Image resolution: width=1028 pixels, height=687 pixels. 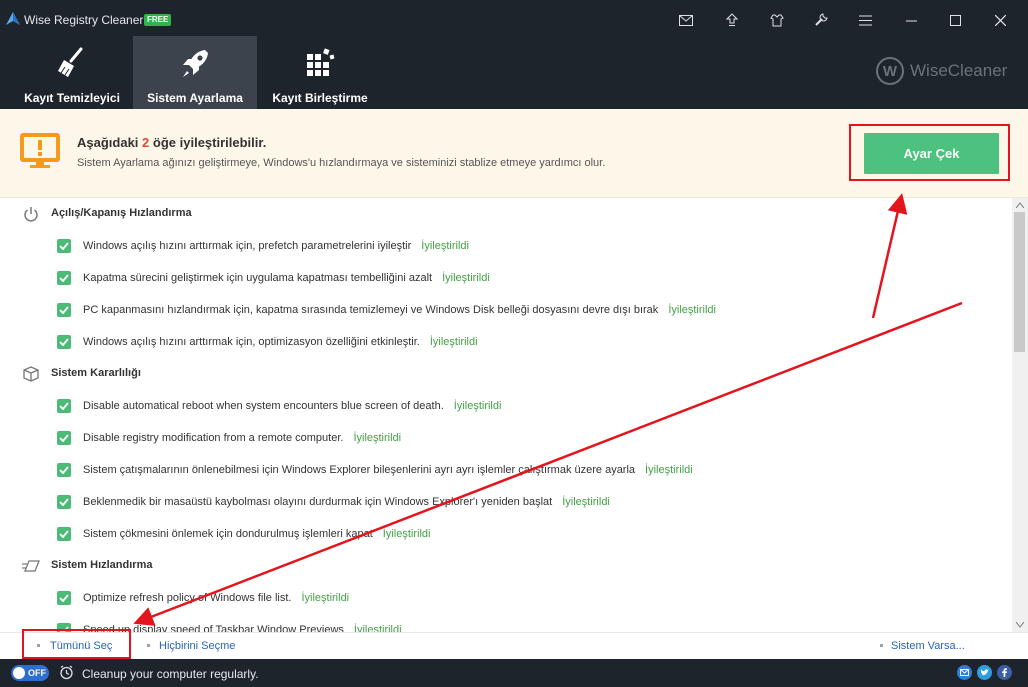 What do you see at coordinates (984, 672) in the screenshot?
I see `twitter-icon` at bounding box center [984, 672].